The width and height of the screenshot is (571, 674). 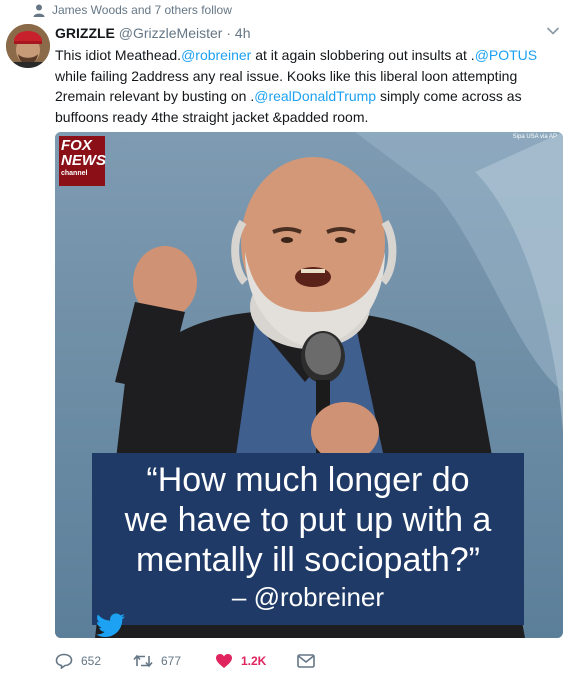 I want to click on user-handle: @GrizzleMeister, so click(x=171, y=33).